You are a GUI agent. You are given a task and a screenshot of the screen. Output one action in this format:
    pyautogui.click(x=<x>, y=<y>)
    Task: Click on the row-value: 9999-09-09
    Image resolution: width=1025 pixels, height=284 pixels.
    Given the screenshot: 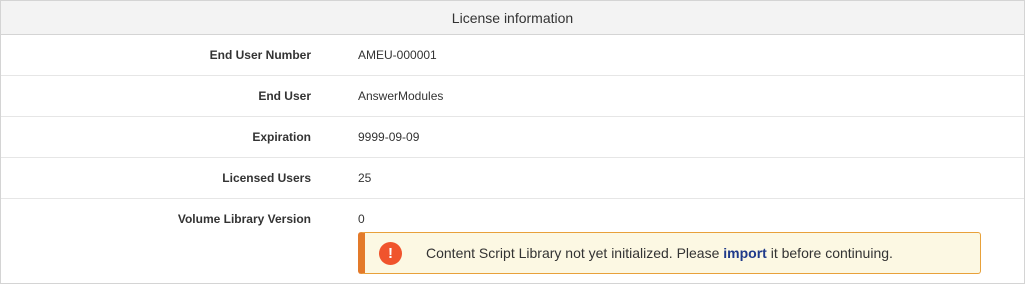 What is the action you would take?
    pyautogui.click(x=389, y=137)
    